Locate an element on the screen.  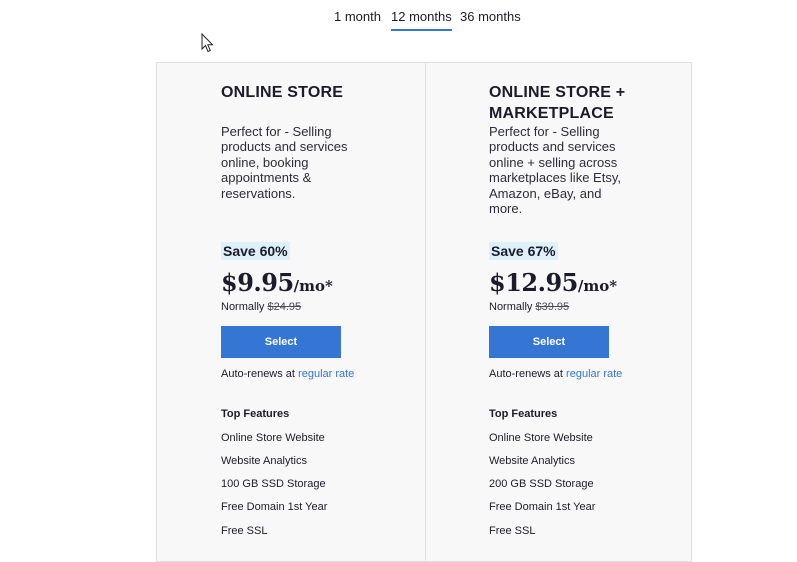
price-amount: $9.95 is located at coordinates (257, 282).